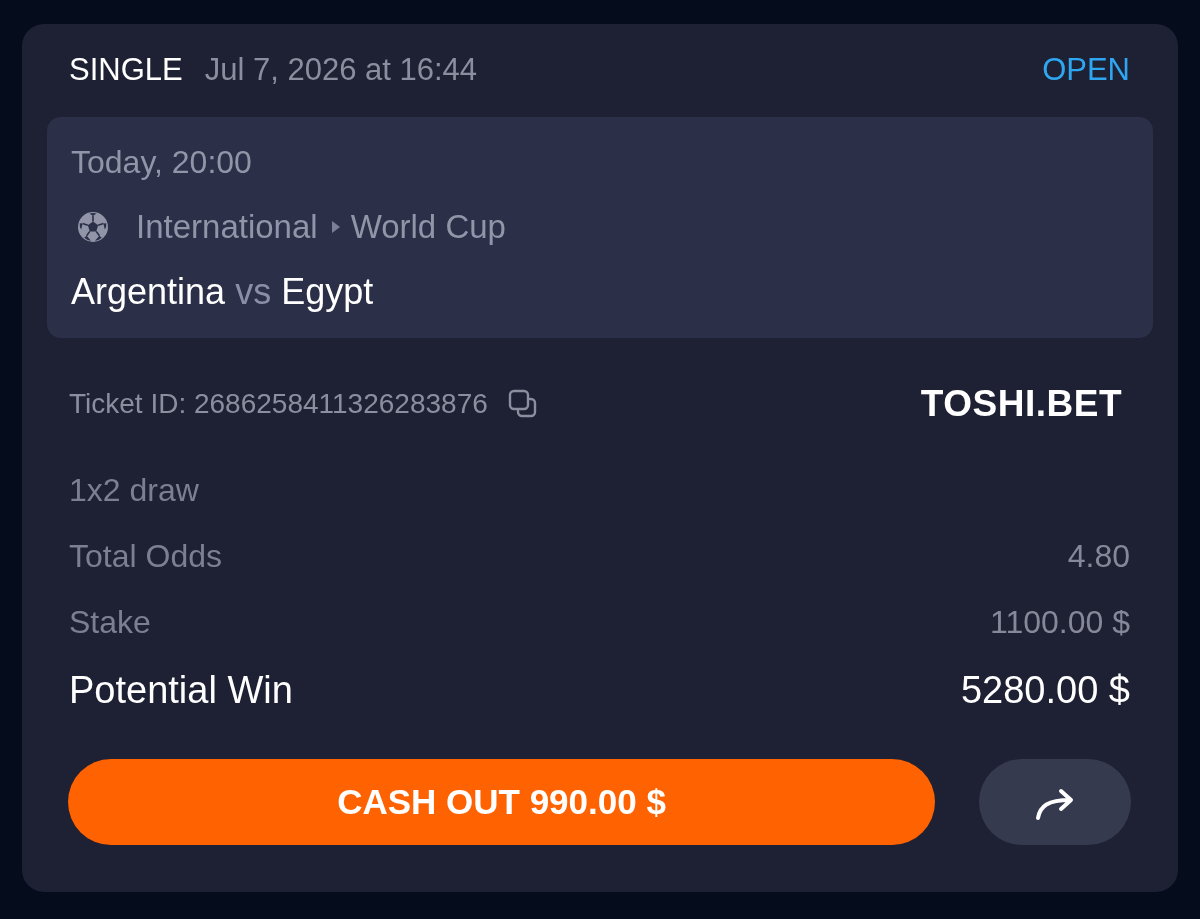 The width and height of the screenshot is (1200, 919). I want to click on bet-type-label: SINGLE, so click(126, 70).